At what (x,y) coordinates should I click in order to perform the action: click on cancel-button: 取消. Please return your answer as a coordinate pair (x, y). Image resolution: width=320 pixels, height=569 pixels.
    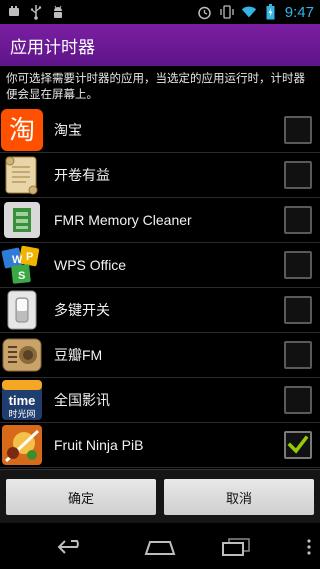
    Looking at the image, I should click on (239, 497).